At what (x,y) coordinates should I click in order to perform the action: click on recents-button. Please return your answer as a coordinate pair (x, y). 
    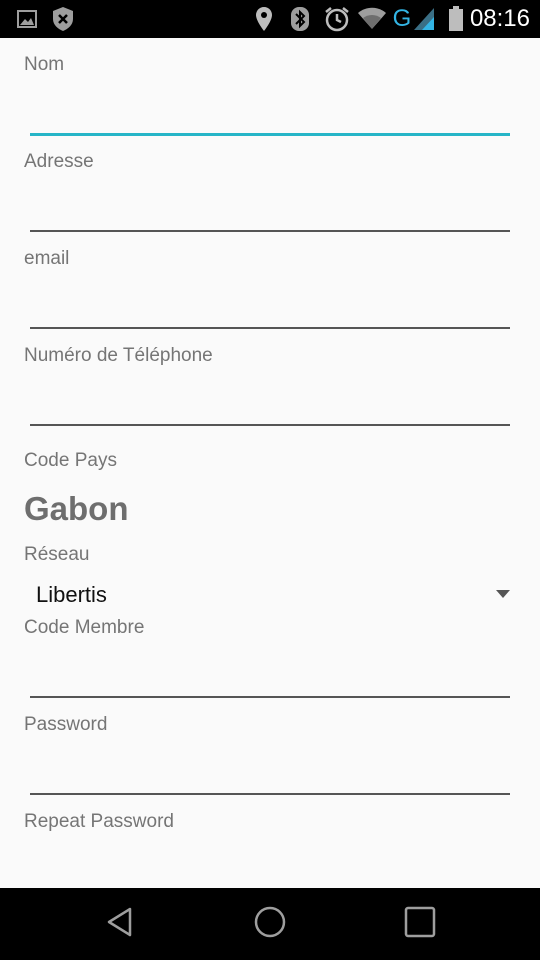
    Looking at the image, I should click on (420, 924).